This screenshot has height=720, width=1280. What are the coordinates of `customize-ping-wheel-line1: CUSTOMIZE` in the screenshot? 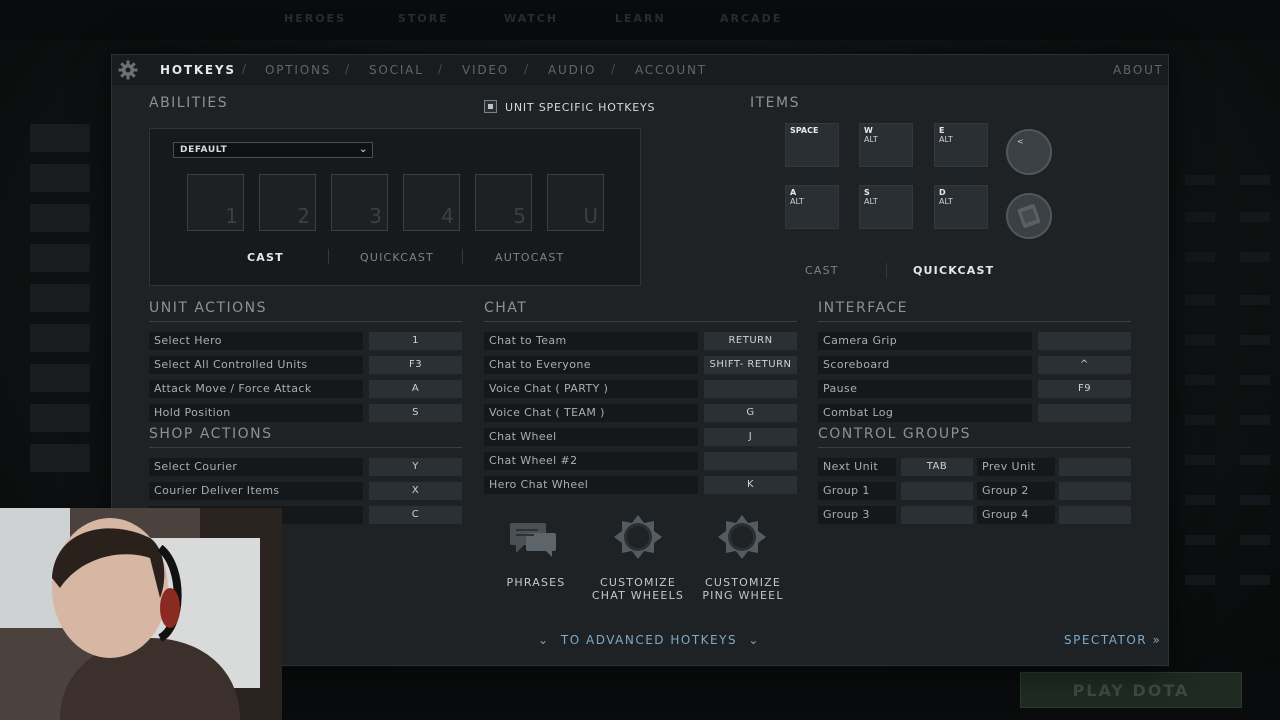 It's located at (743, 582).